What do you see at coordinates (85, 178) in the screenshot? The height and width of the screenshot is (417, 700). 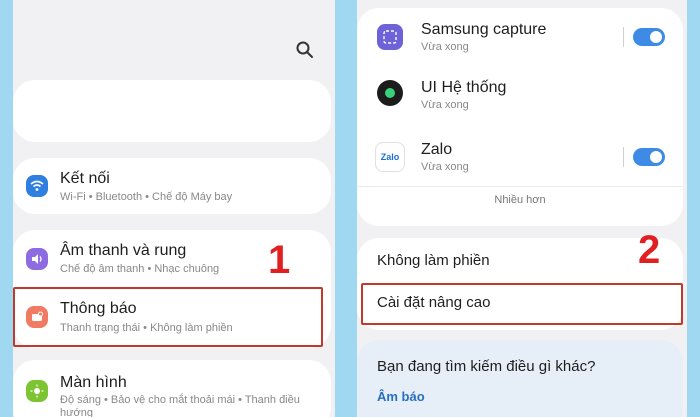 I see `settings-item-title: Kết nối` at bounding box center [85, 178].